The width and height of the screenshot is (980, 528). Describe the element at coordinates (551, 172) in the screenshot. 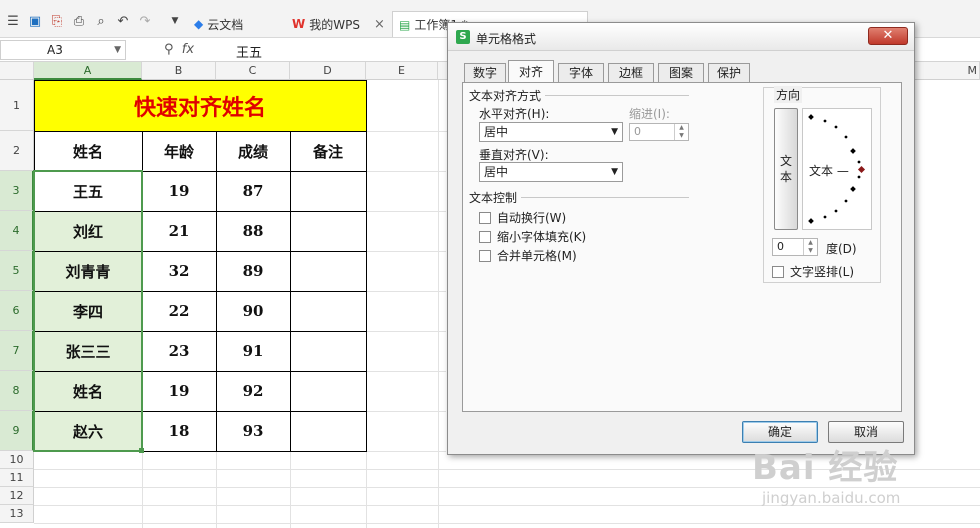

I see `vertical-align-select: 居中 ▼` at that location.